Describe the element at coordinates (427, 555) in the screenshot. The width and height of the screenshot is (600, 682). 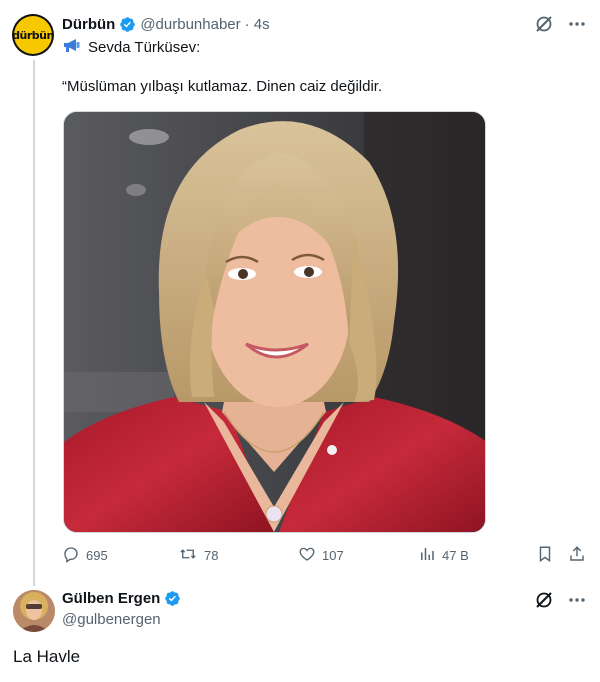
I see `views-icon` at that location.